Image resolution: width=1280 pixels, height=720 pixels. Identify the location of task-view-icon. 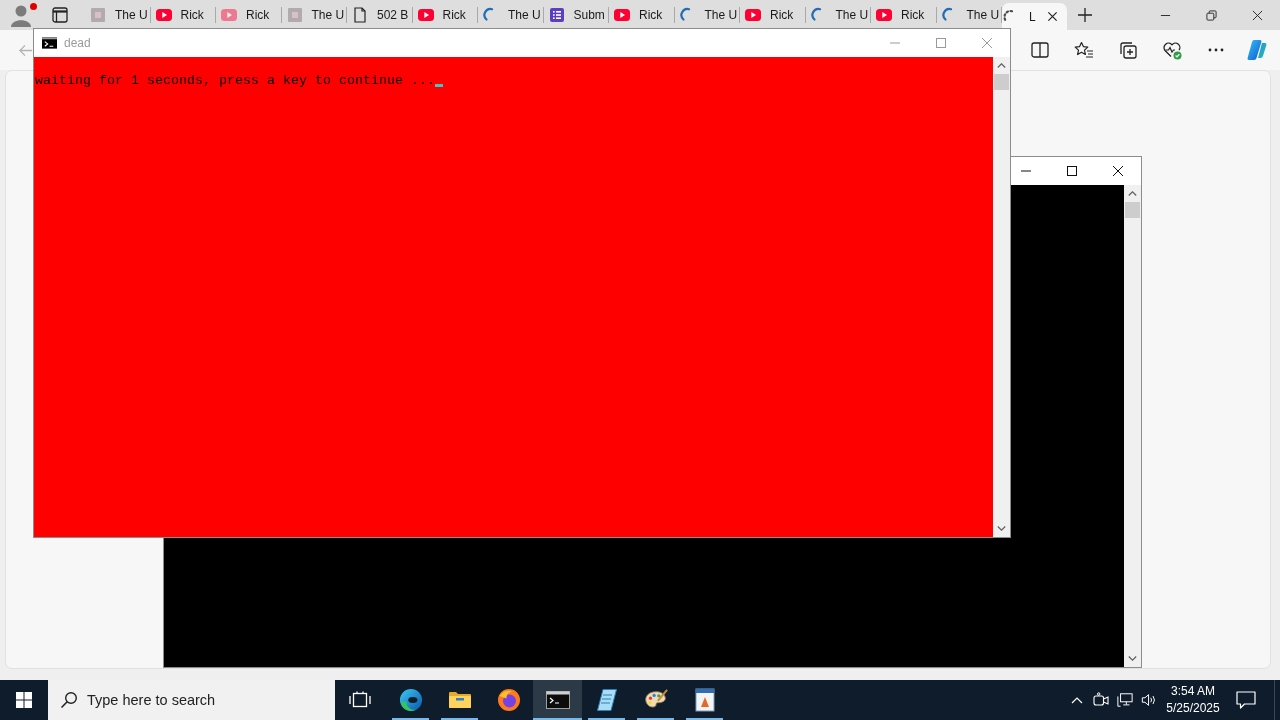
(359, 700).